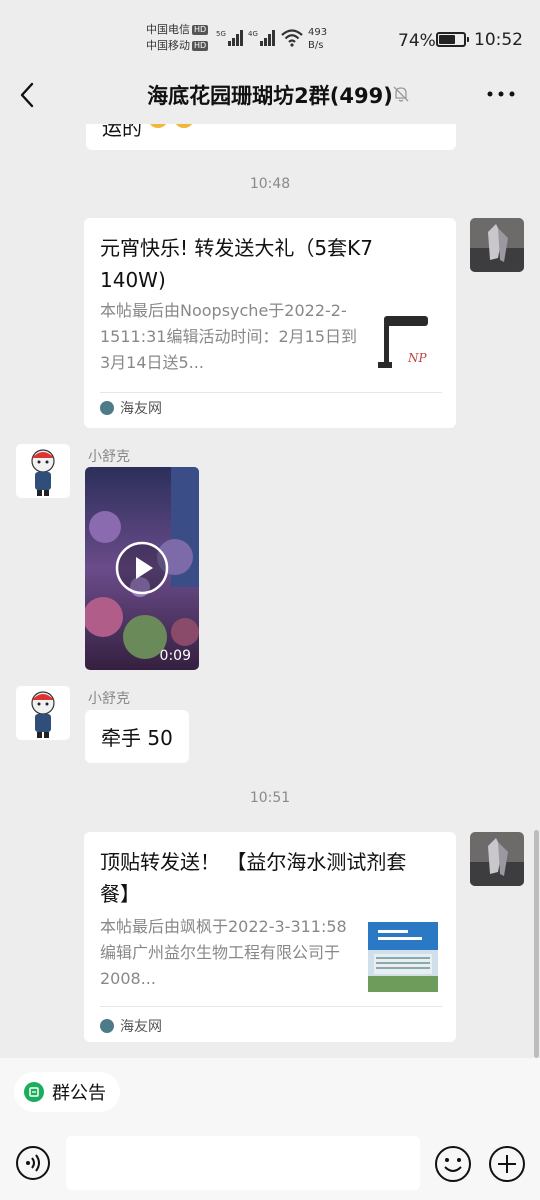  Describe the element at coordinates (253, 34) in the screenshot. I see `net-4g-label: 4G` at that location.